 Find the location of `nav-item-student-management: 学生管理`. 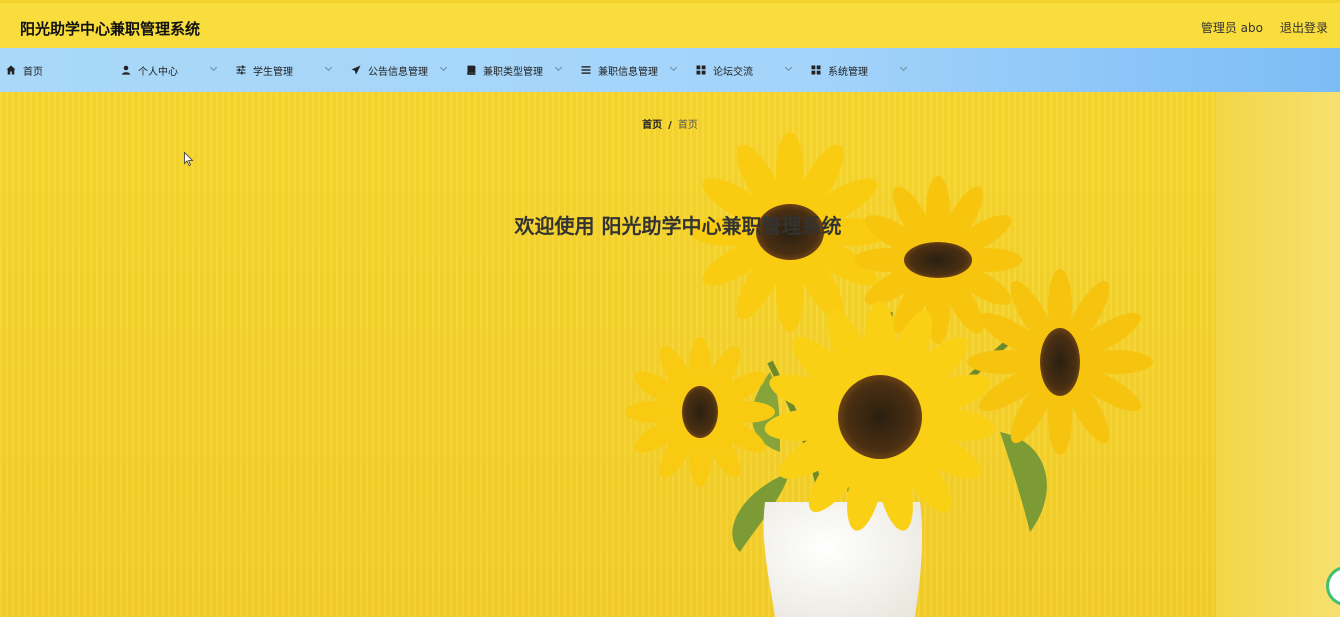

nav-item-student-management: 学生管理 is located at coordinates (284, 70).